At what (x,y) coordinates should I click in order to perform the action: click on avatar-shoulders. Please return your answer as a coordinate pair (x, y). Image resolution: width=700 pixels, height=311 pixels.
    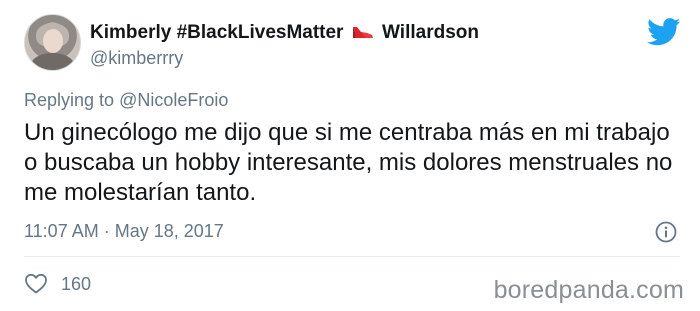
    Looking at the image, I should click on (52, 61).